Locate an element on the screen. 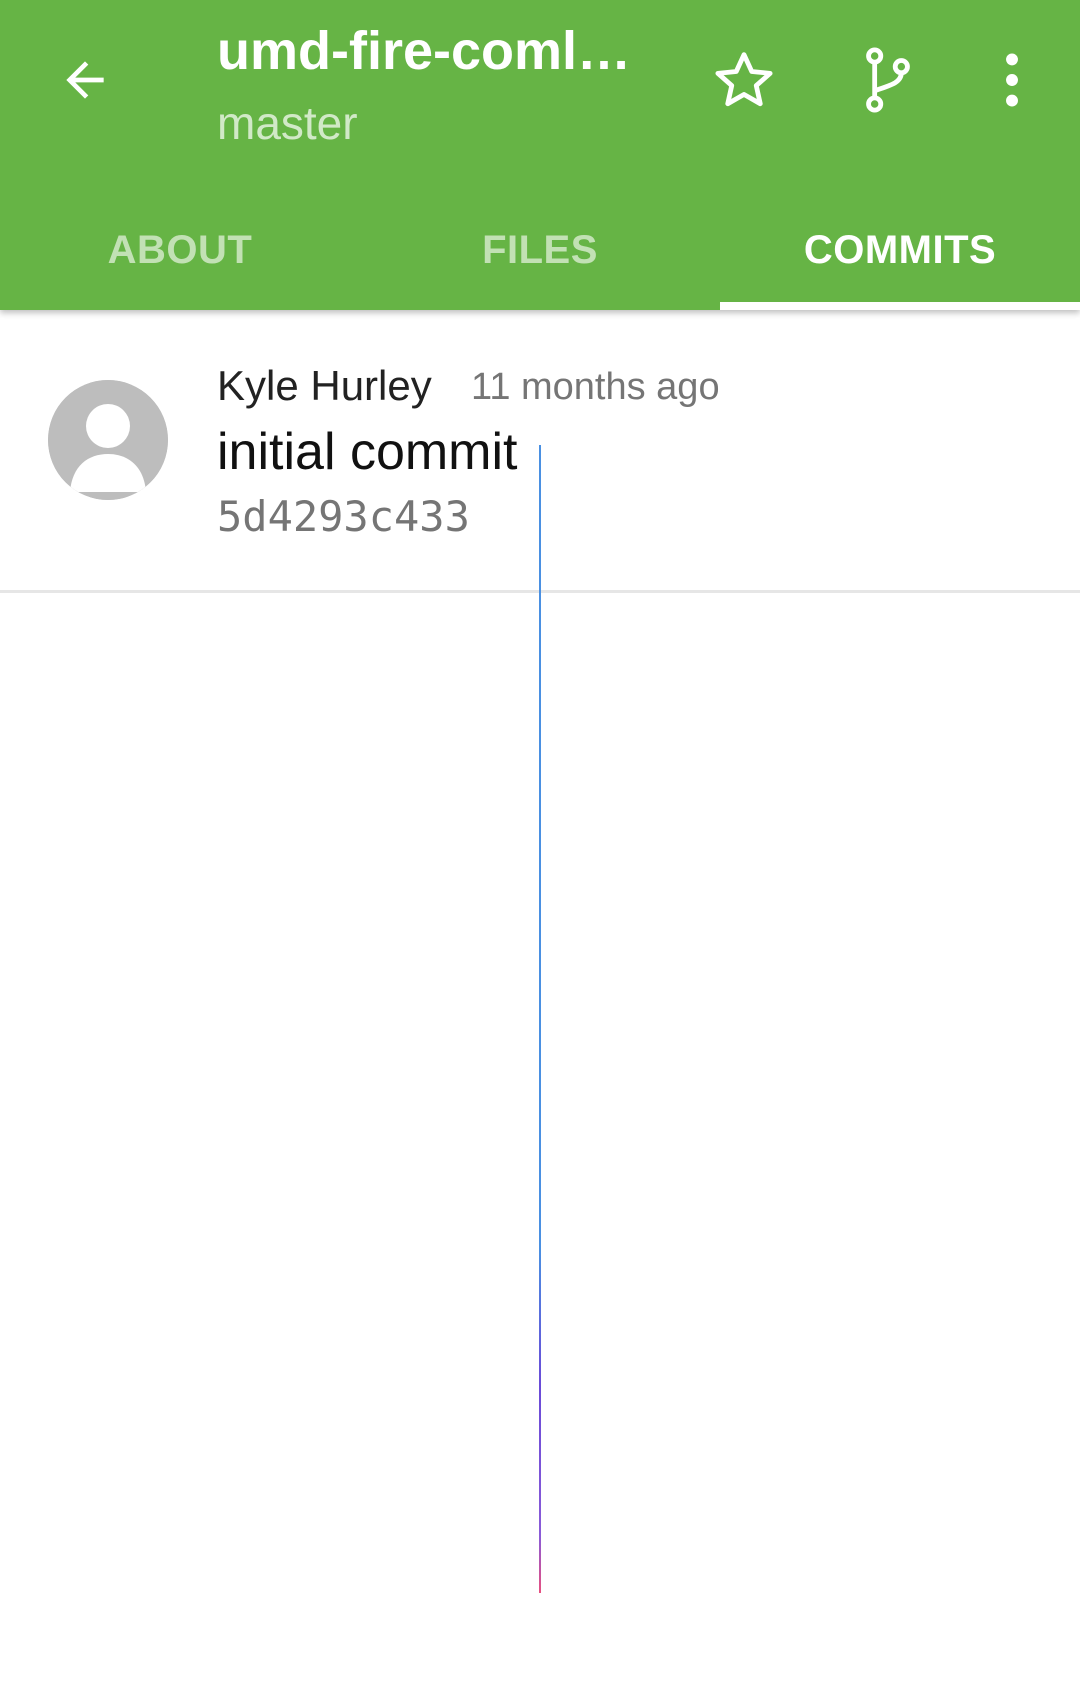 The image size is (1080, 1699). tab-commits: COMMITS is located at coordinates (900, 250).